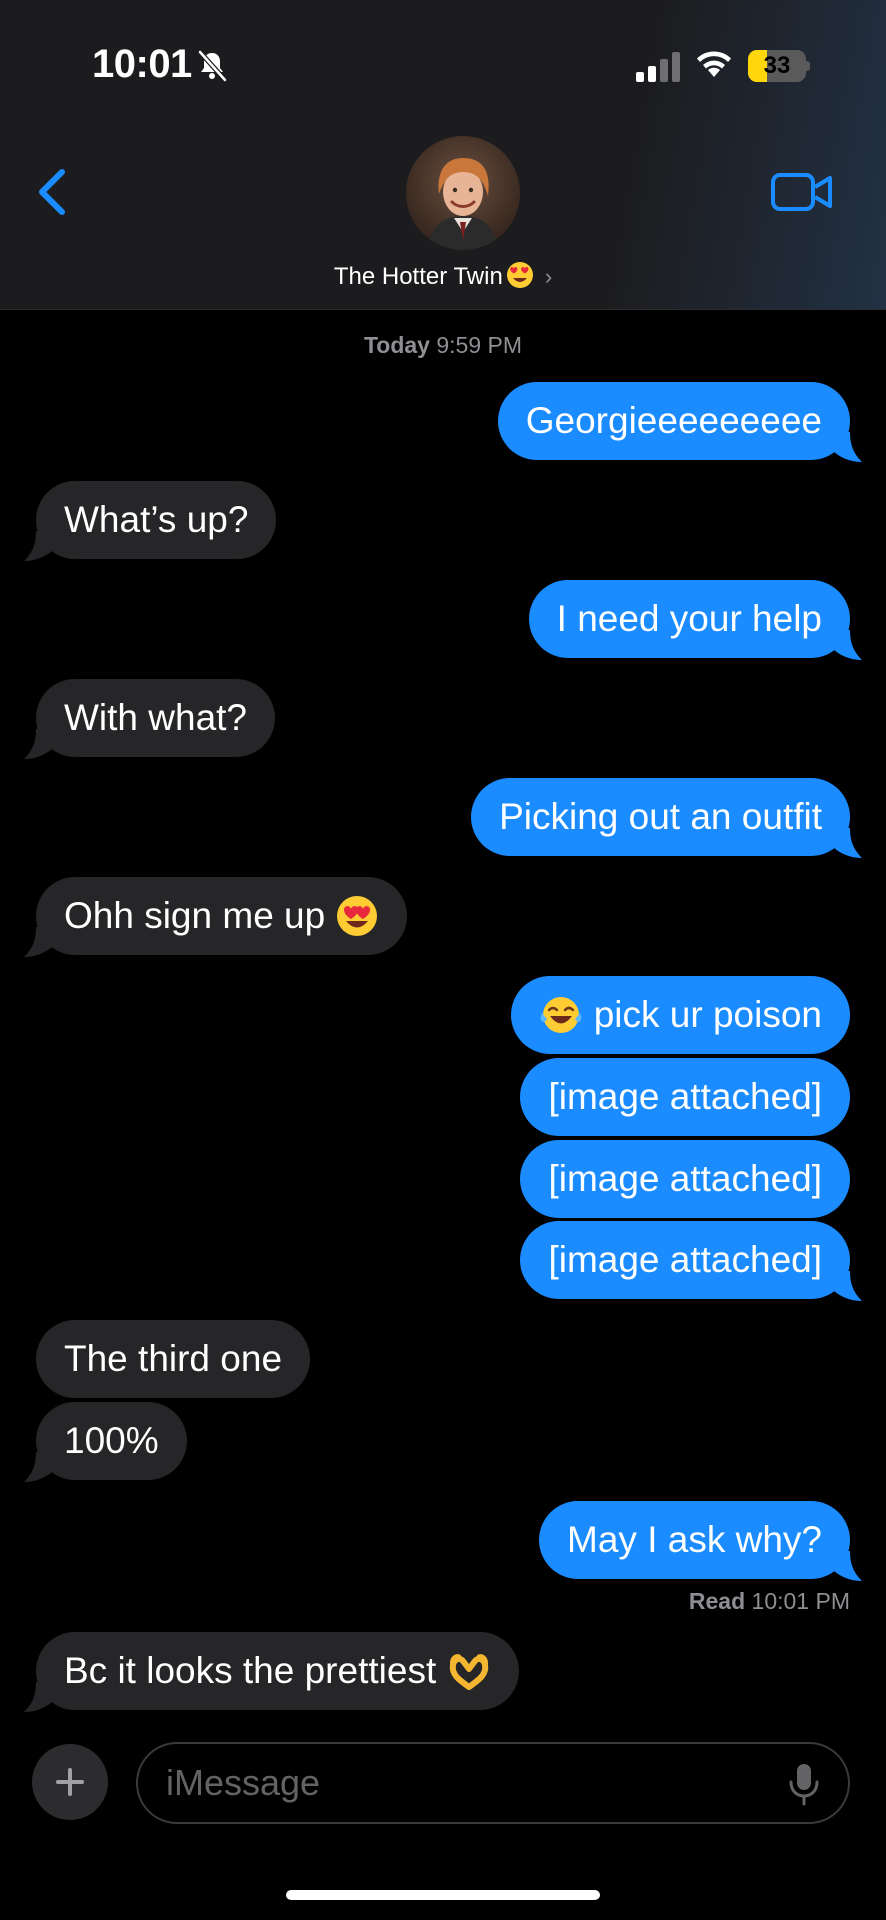  Describe the element at coordinates (561, 1015) in the screenshot. I see `tears-of-joy-emoji-icon` at that location.